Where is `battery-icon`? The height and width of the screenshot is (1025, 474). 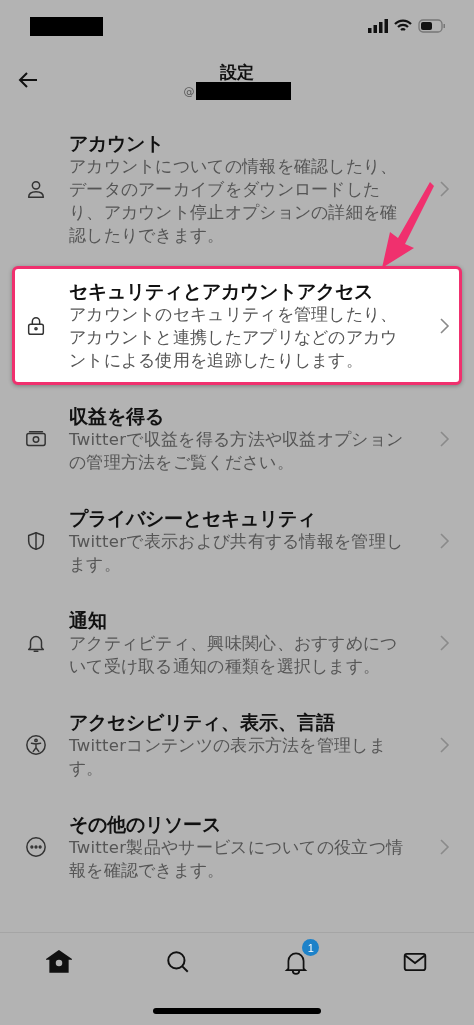 battery-icon is located at coordinates (432, 26).